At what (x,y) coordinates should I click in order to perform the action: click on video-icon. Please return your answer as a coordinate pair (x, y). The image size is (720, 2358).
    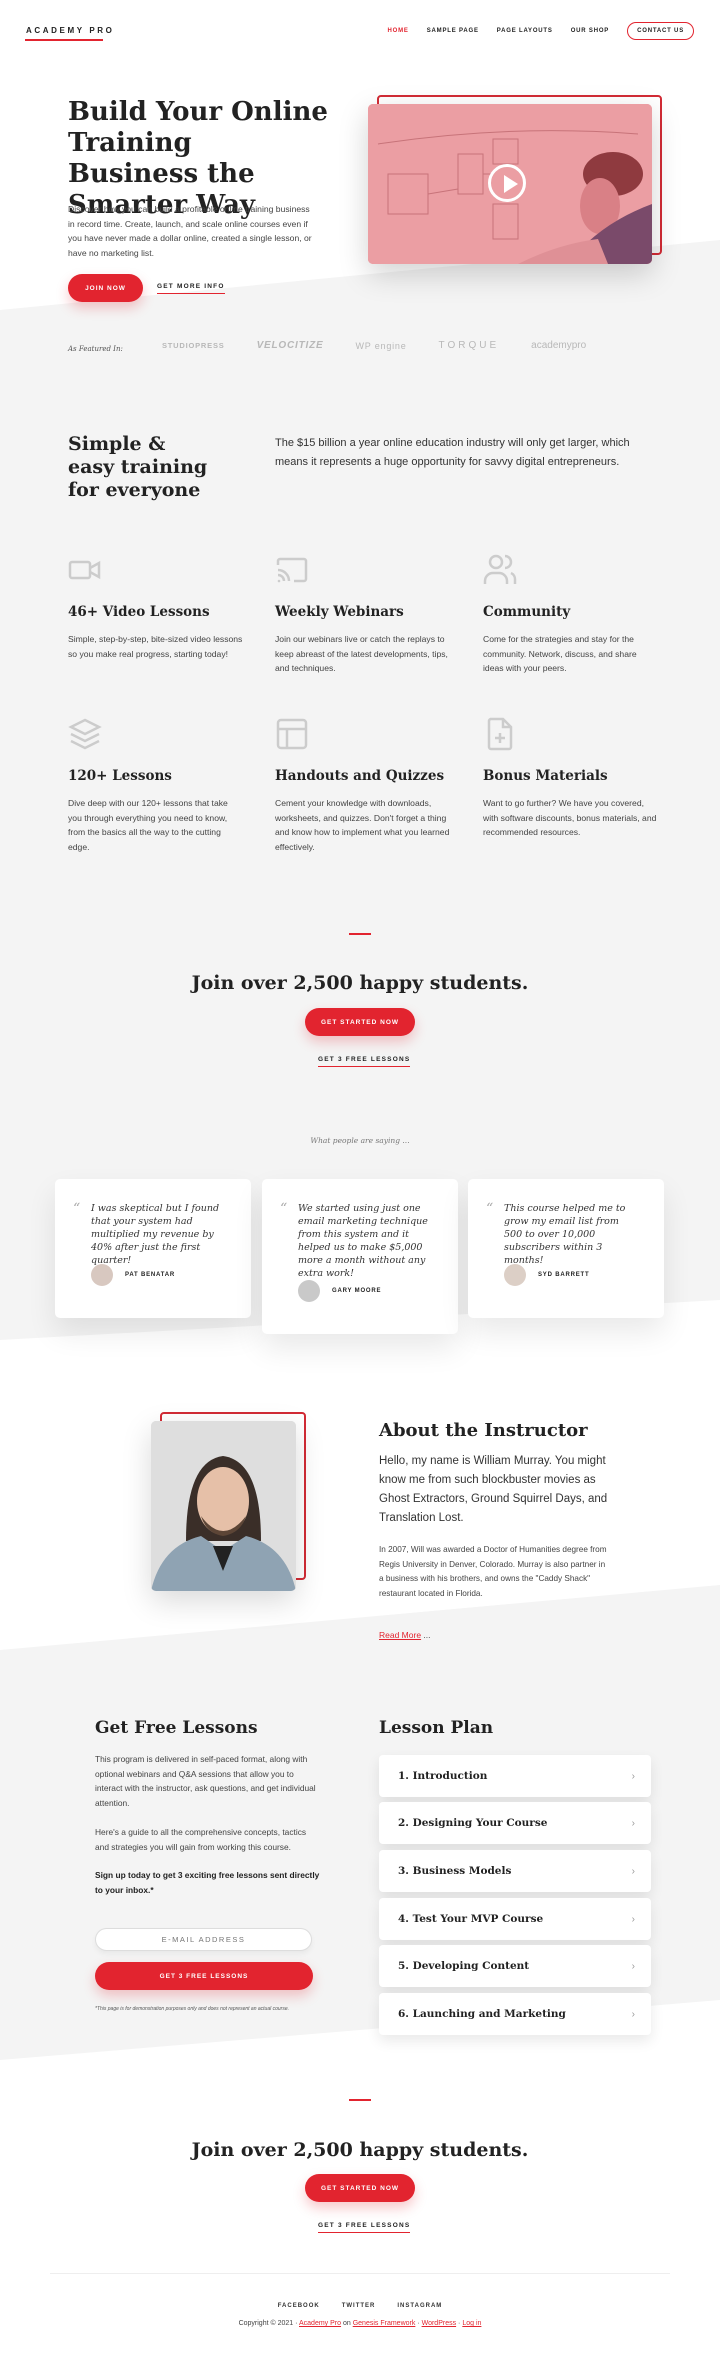
    Looking at the image, I should click on (84, 570).